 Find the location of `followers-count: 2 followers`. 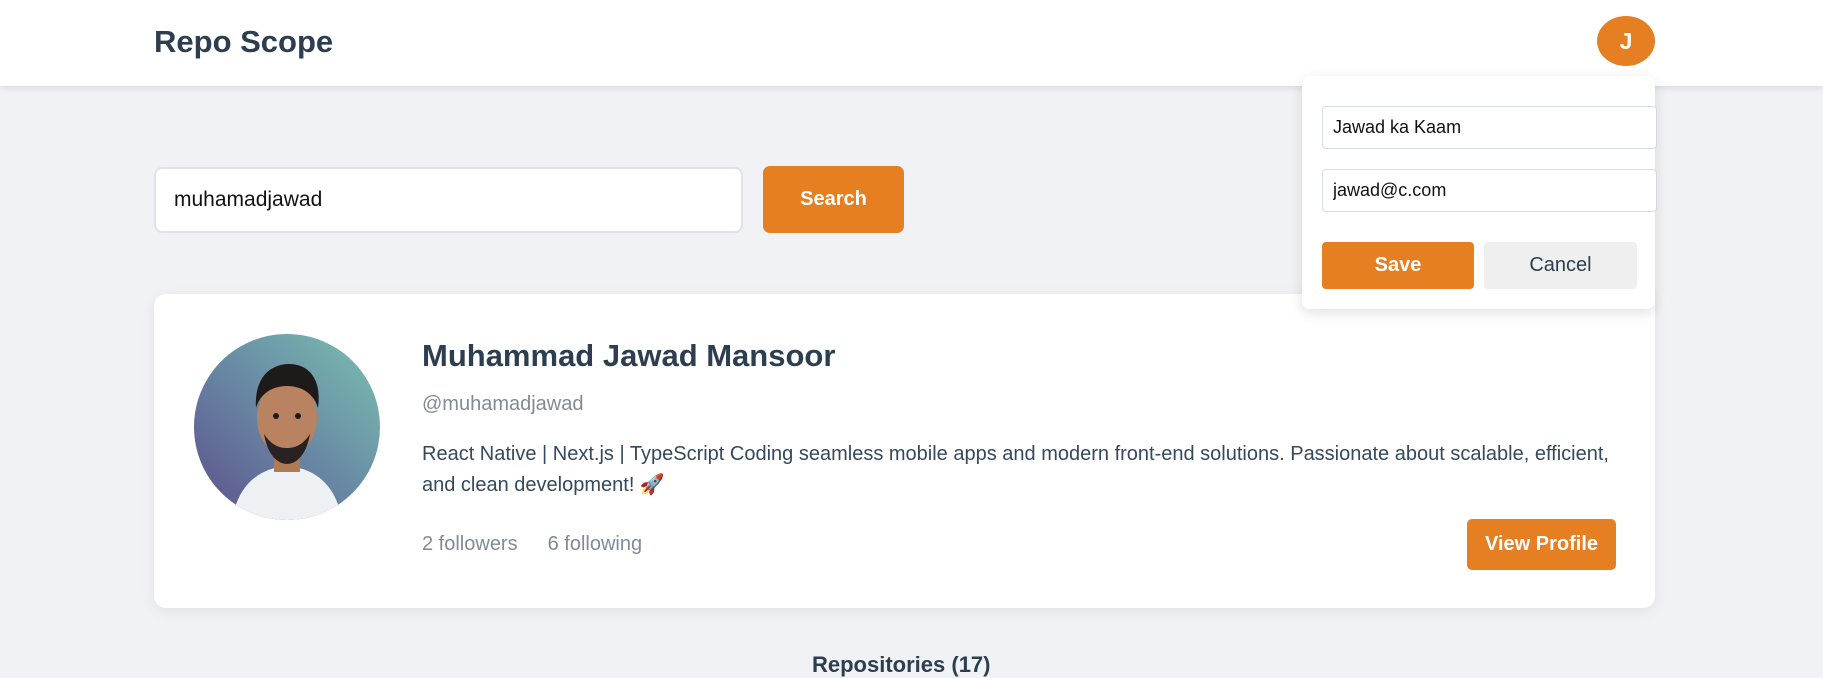

followers-count: 2 followers is located at coordinates (470, 544).